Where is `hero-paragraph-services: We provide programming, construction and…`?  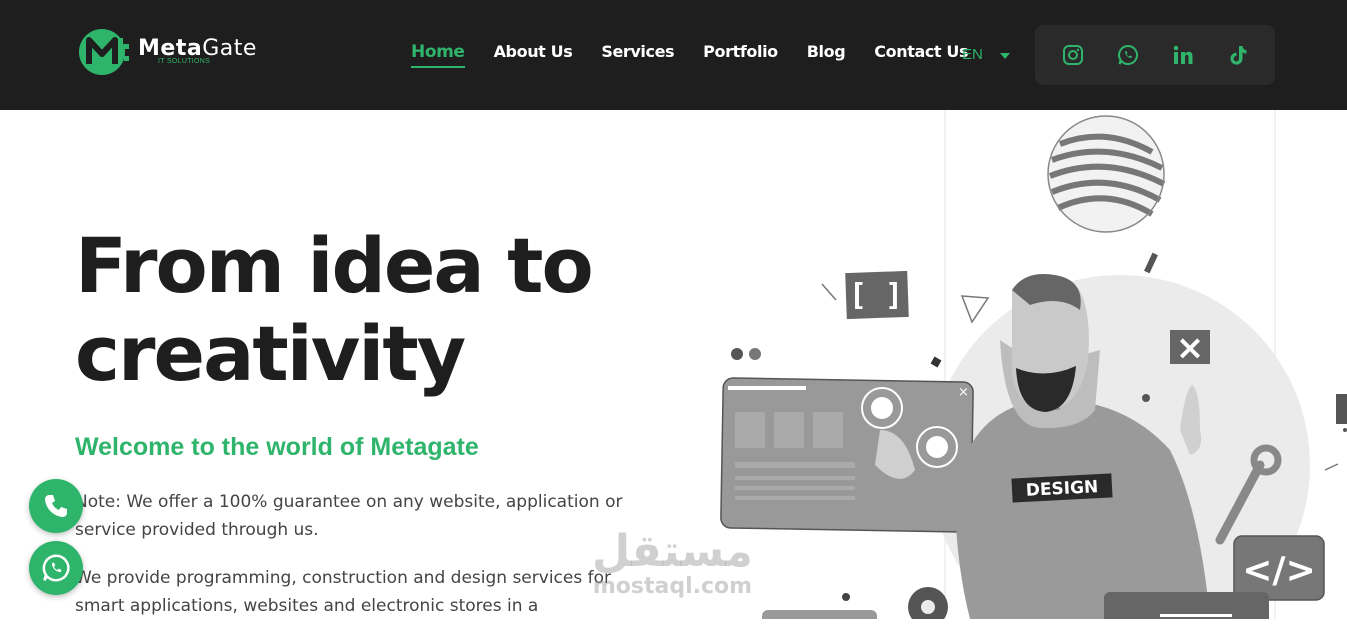
hero-paragraph-services: We provide programming, construction and… is located at coordinates (343, 592).